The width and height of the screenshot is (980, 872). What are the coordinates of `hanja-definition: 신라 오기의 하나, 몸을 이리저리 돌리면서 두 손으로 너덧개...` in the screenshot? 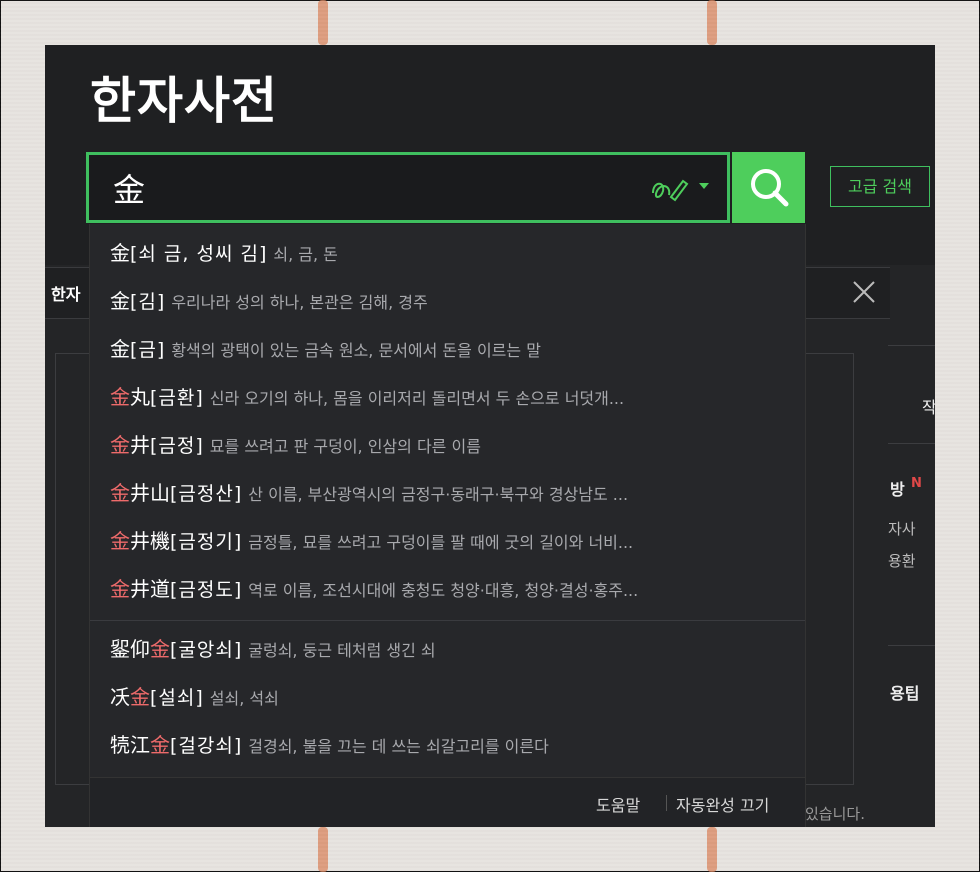 It's located at (417, 398).